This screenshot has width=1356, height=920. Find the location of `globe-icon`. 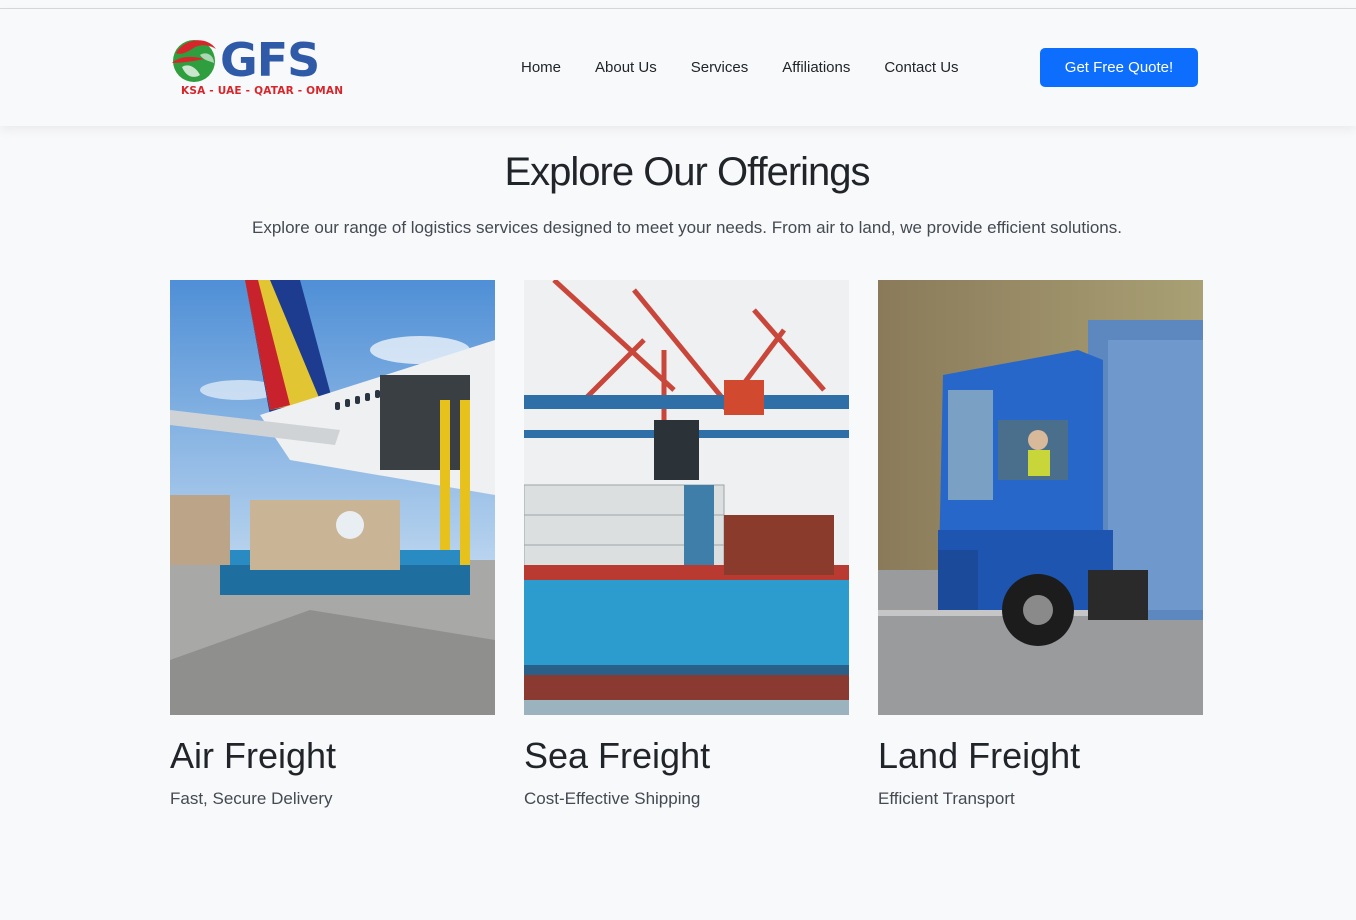

globe-icon is located at coordinates (194, 61).